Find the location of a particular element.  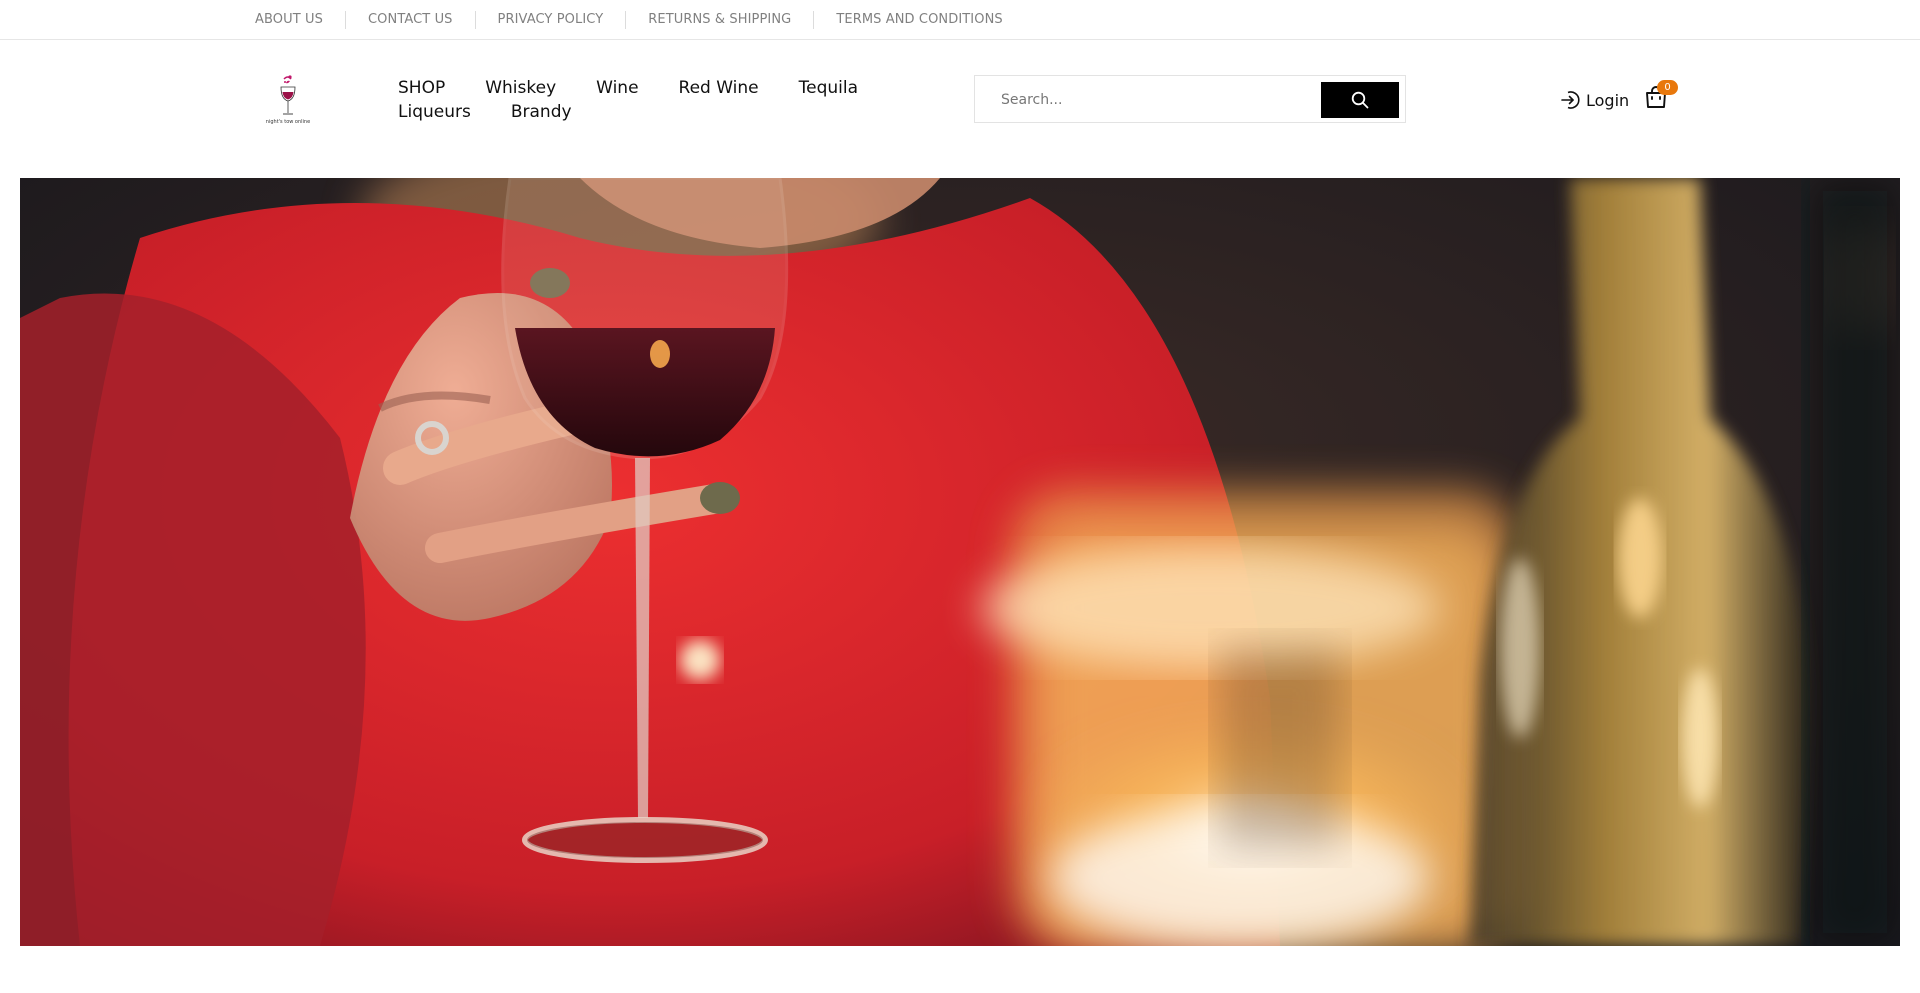

nav-item-tequila: Tequila is located at coordinates (828, 88).